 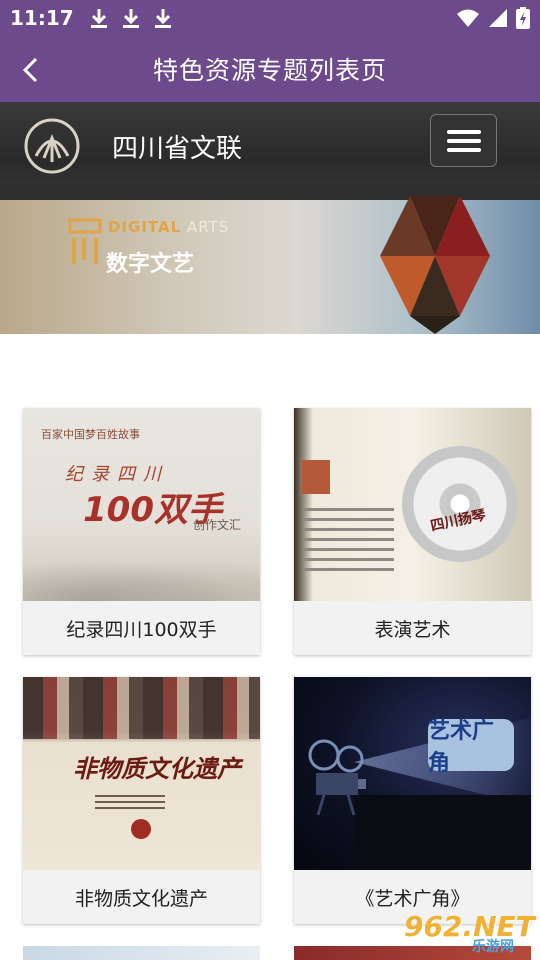 What do you see at coordinates (141, 829) in the screenshot?
I see `seal-icon` at bounding box center [141, 829].